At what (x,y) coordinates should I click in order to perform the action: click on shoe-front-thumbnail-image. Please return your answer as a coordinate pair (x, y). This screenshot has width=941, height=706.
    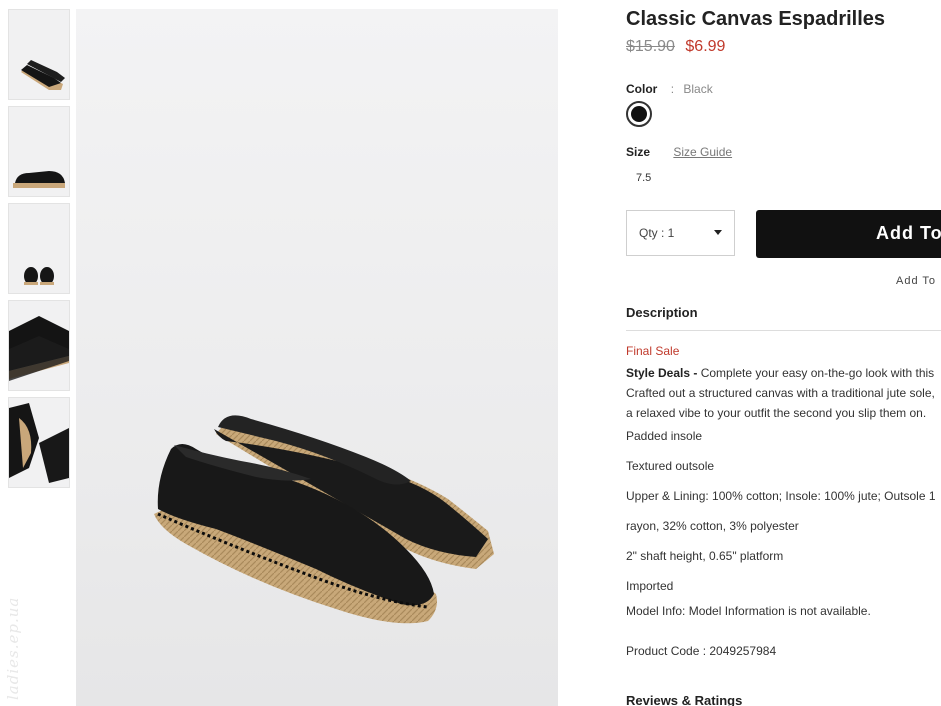
    Looking at the image, I should click on (39, 248).